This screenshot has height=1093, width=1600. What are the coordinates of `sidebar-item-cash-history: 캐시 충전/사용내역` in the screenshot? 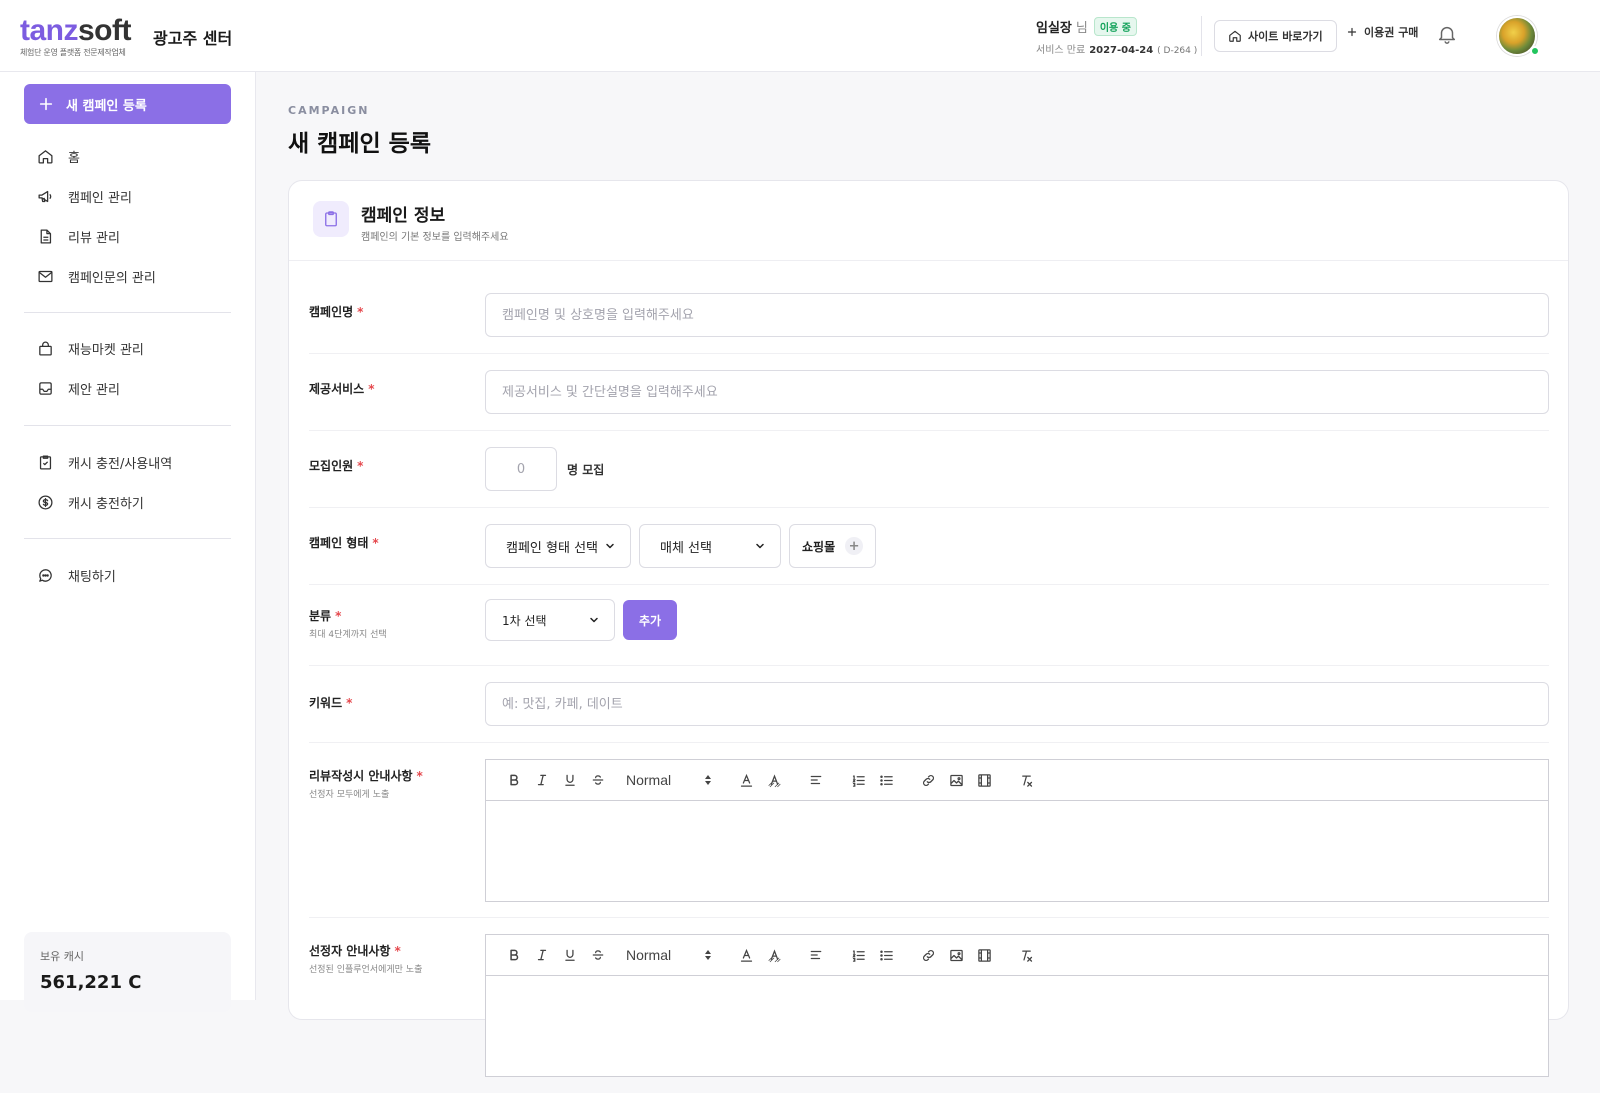 It's located at (127, 462).